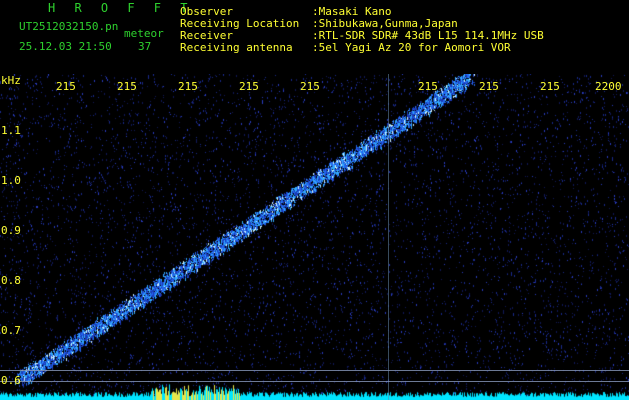 The height and width of the screenshot is (400, 629). Describe the element at coordinates (11, 130) in the screenshot. I see `y-tick-label: 1.1` at that location.